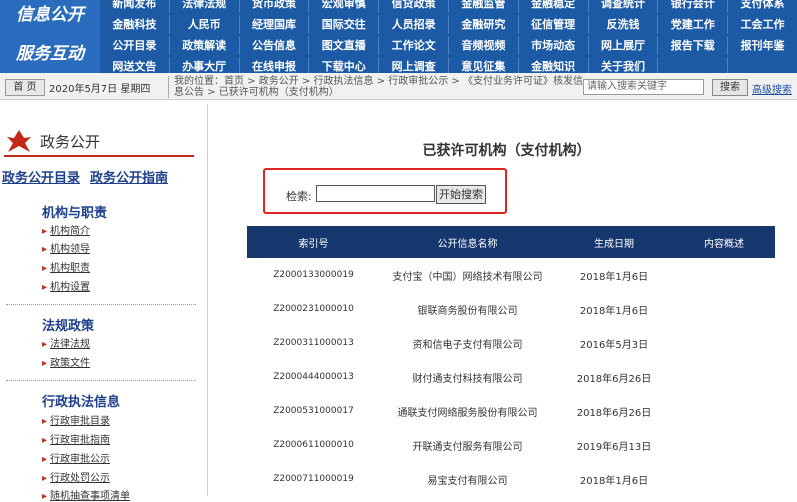  I want to click on advanced-search-link: 高级搜索, so click(772, 88).